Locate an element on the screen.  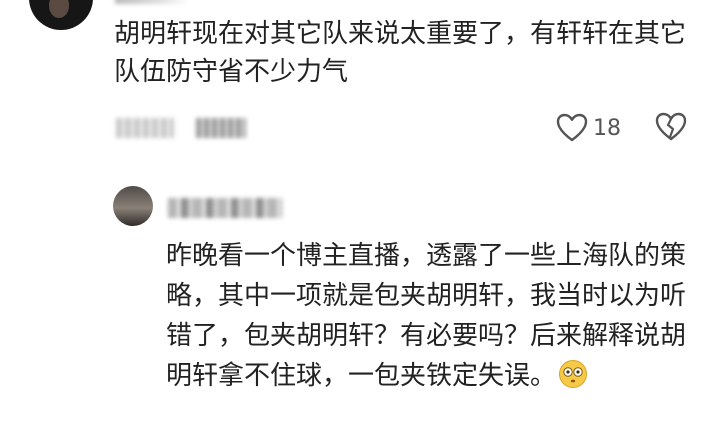
comment-text: 胡明轩现在对其它队来说太重要了，有轩轩在其它队伍防守省不少力气 is located at coordinates (400, 53).